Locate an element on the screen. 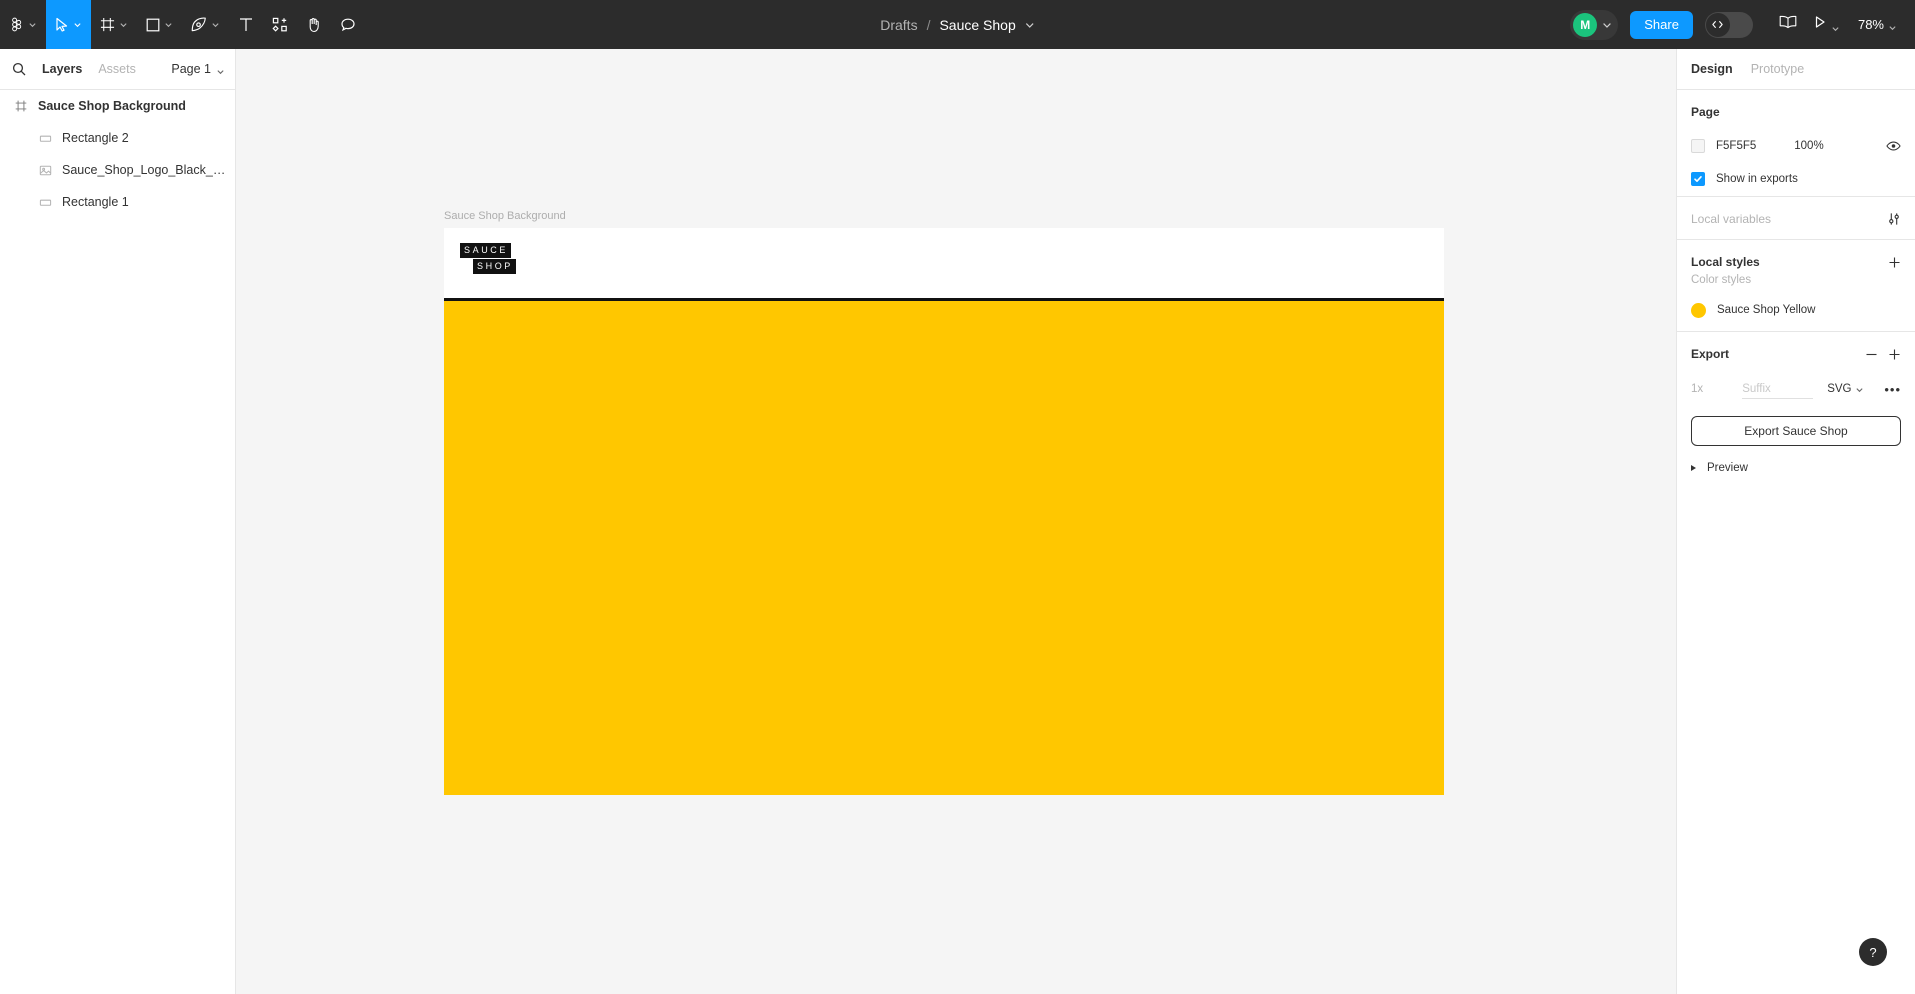 This screenshot has height=994, width=1915. tab-assets: Assets is located at coordinates (117, 69).